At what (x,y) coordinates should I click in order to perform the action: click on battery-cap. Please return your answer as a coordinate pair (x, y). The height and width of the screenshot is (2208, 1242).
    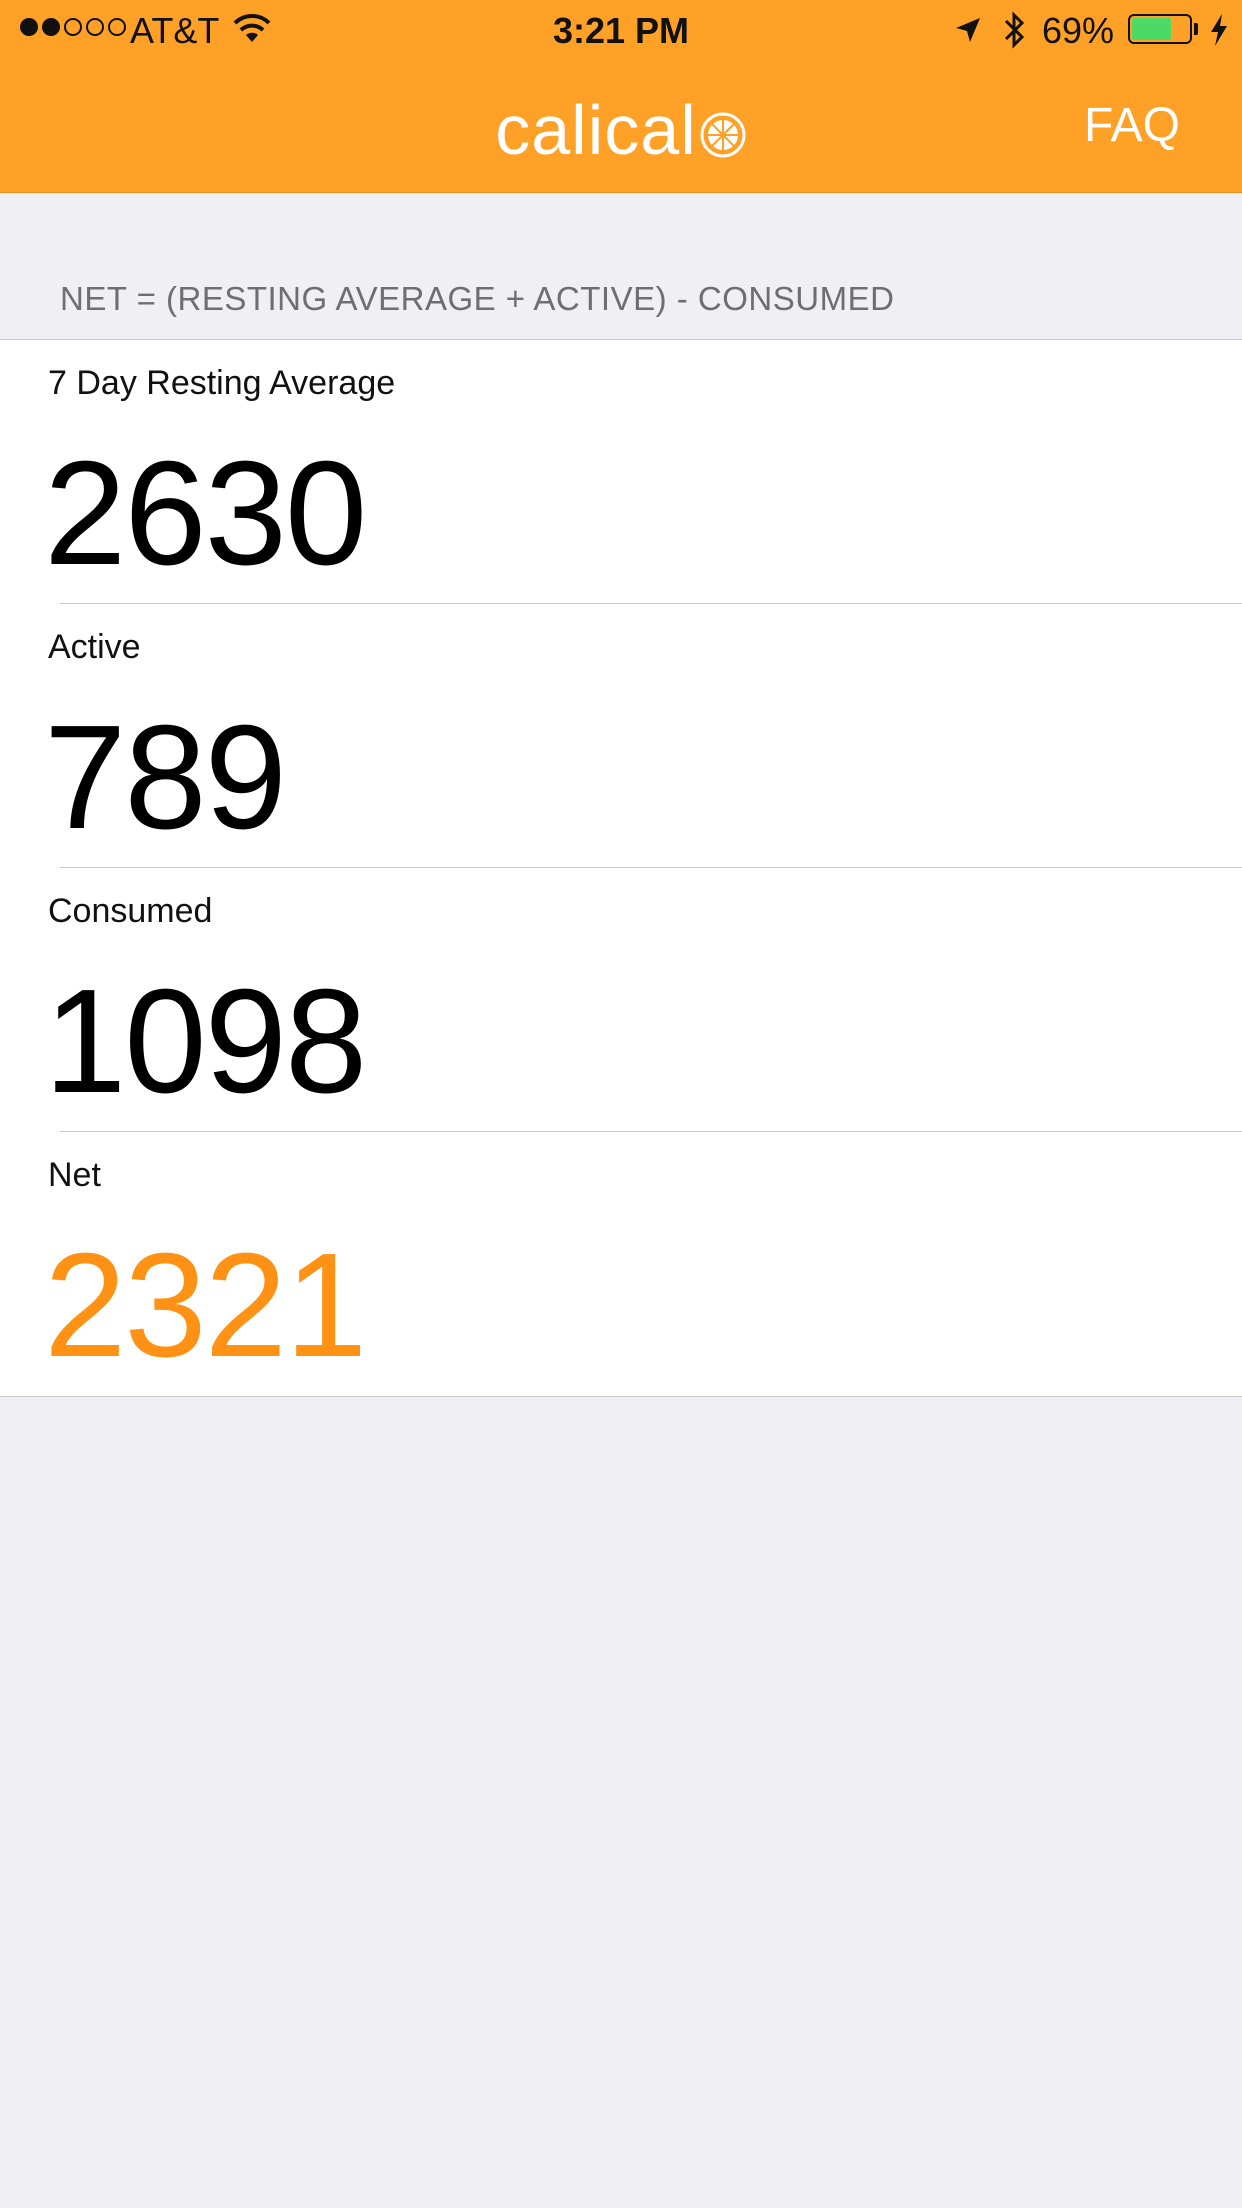
    Looking at the image, I should click on (1196, 29).